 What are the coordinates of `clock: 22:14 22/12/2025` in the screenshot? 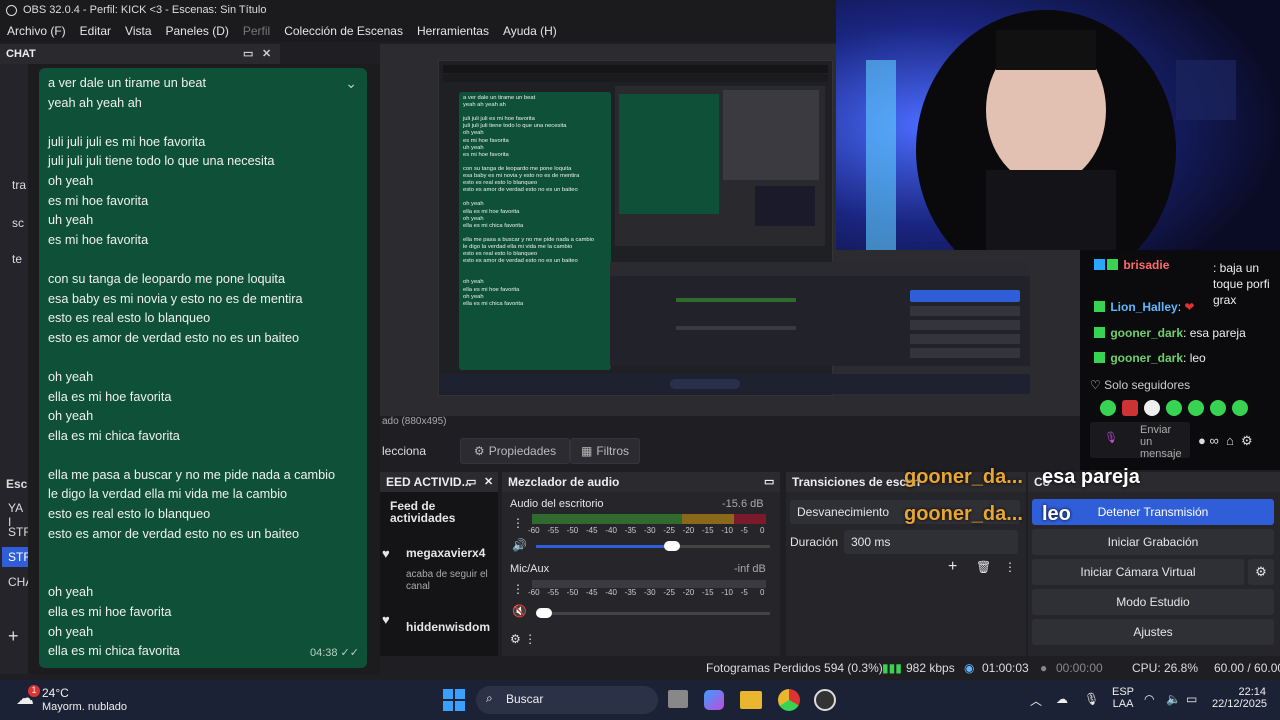 It's located at (1239, 698).